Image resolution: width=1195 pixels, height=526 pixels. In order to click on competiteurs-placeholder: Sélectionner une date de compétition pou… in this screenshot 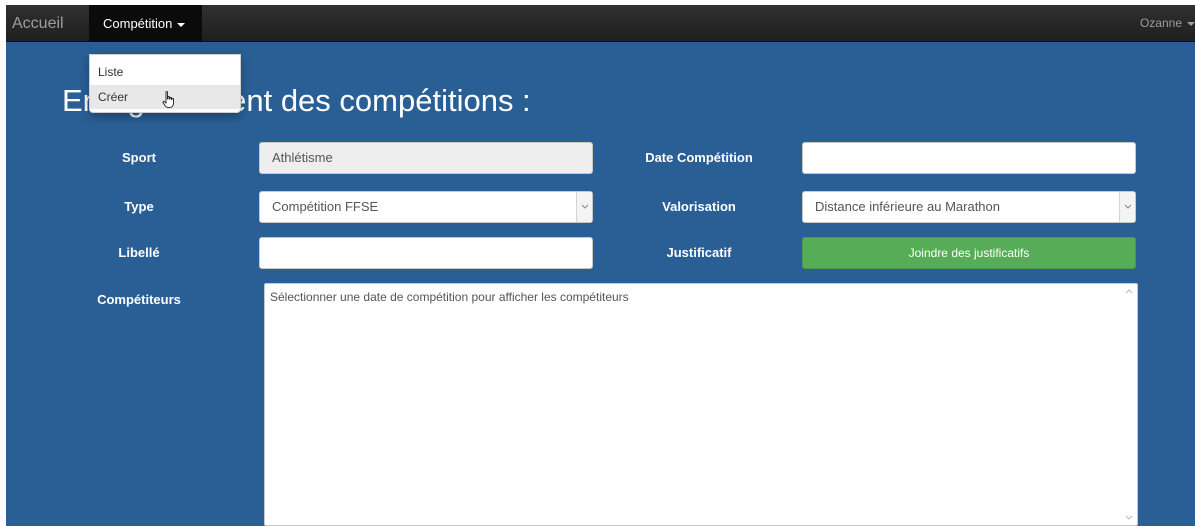, I will do `click(449, 297)`.